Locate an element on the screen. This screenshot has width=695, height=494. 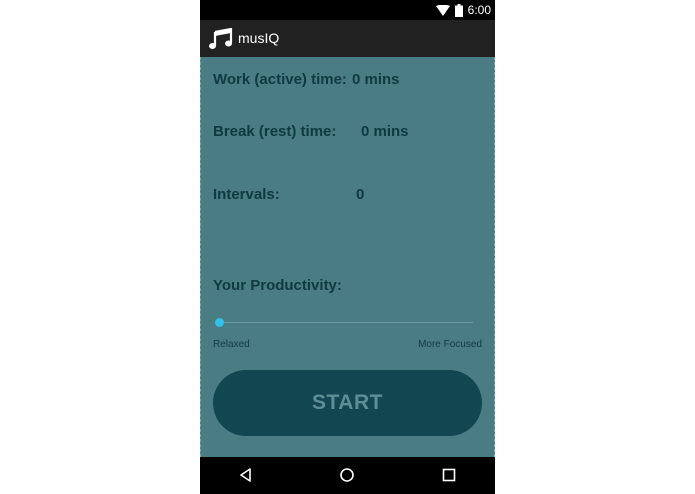
status-icons: 6:00 is located at coordinates (463, 10).